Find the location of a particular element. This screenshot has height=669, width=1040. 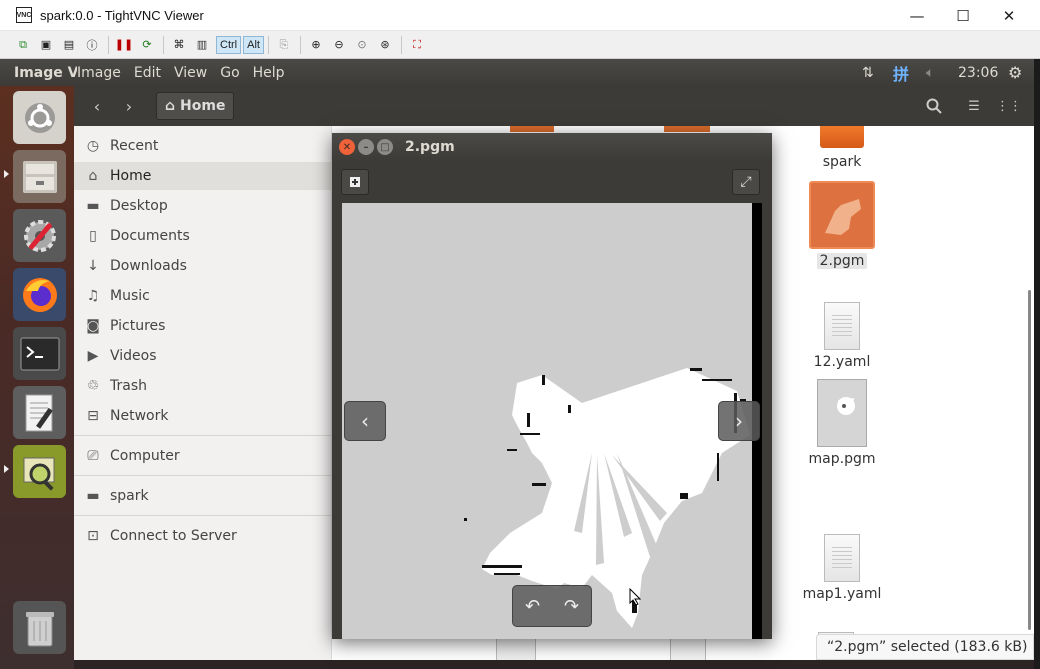

sidebar-item-network: ⊟ Network is located at coordinates (203, 416).